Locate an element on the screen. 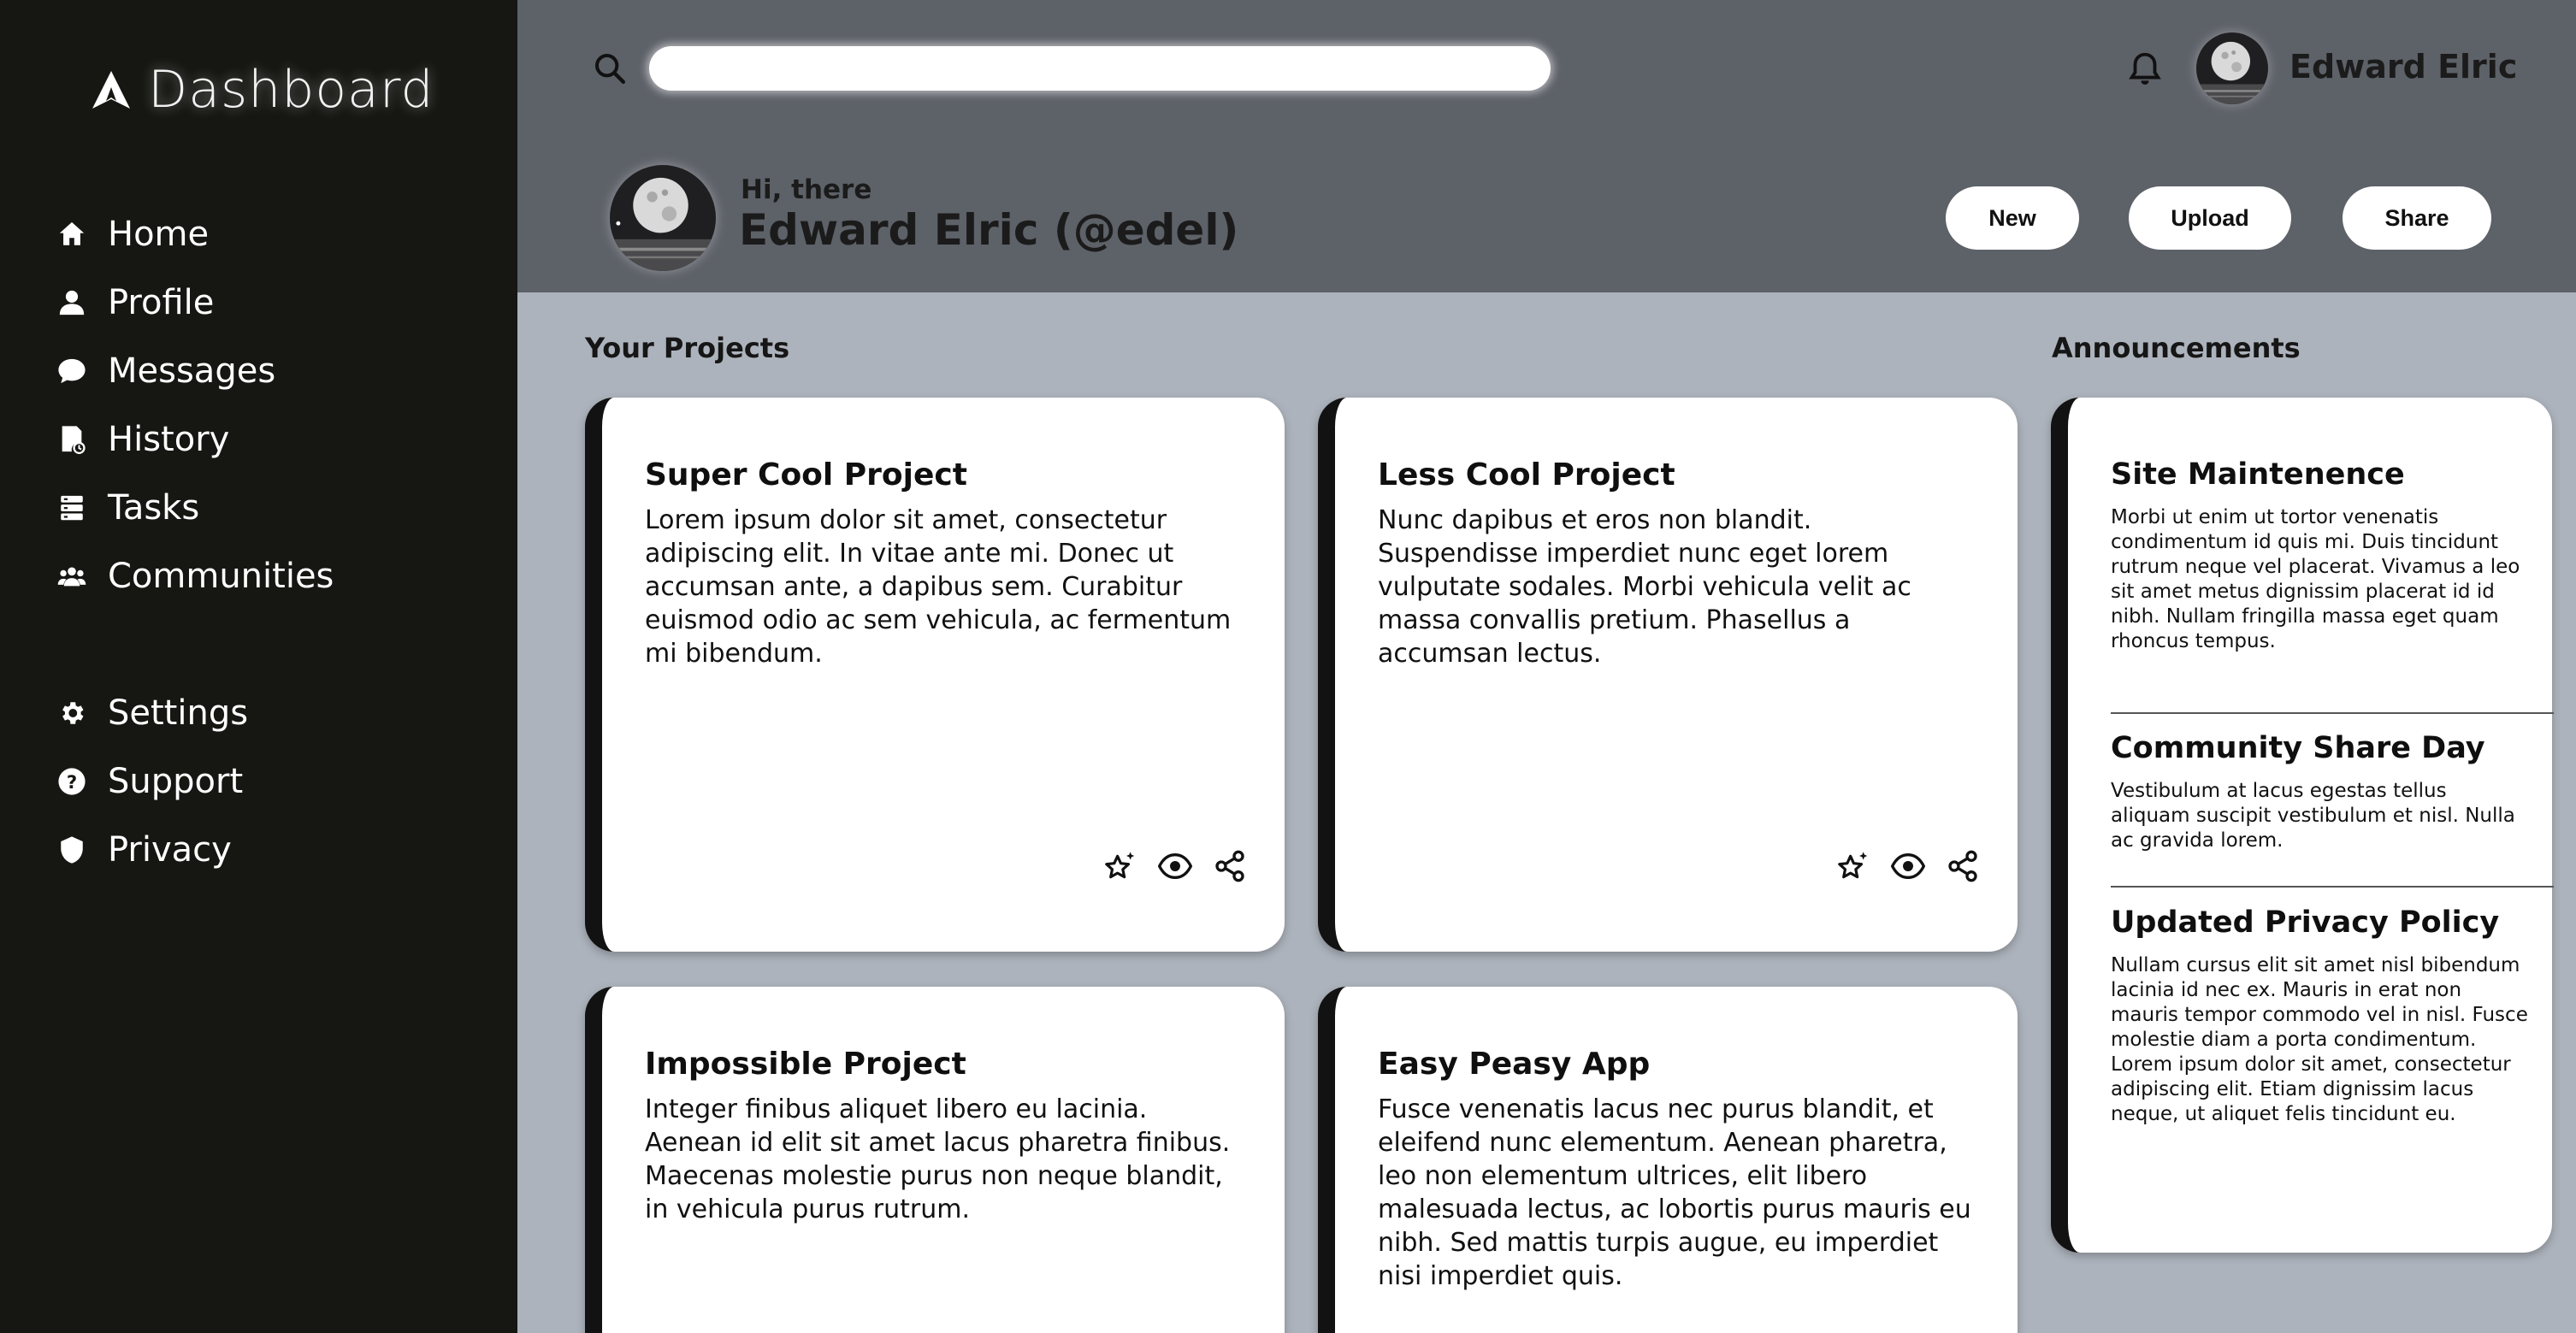 The image size is (2576, 1333). sidebar-item-label: Support is located at coordinates (176, 781).